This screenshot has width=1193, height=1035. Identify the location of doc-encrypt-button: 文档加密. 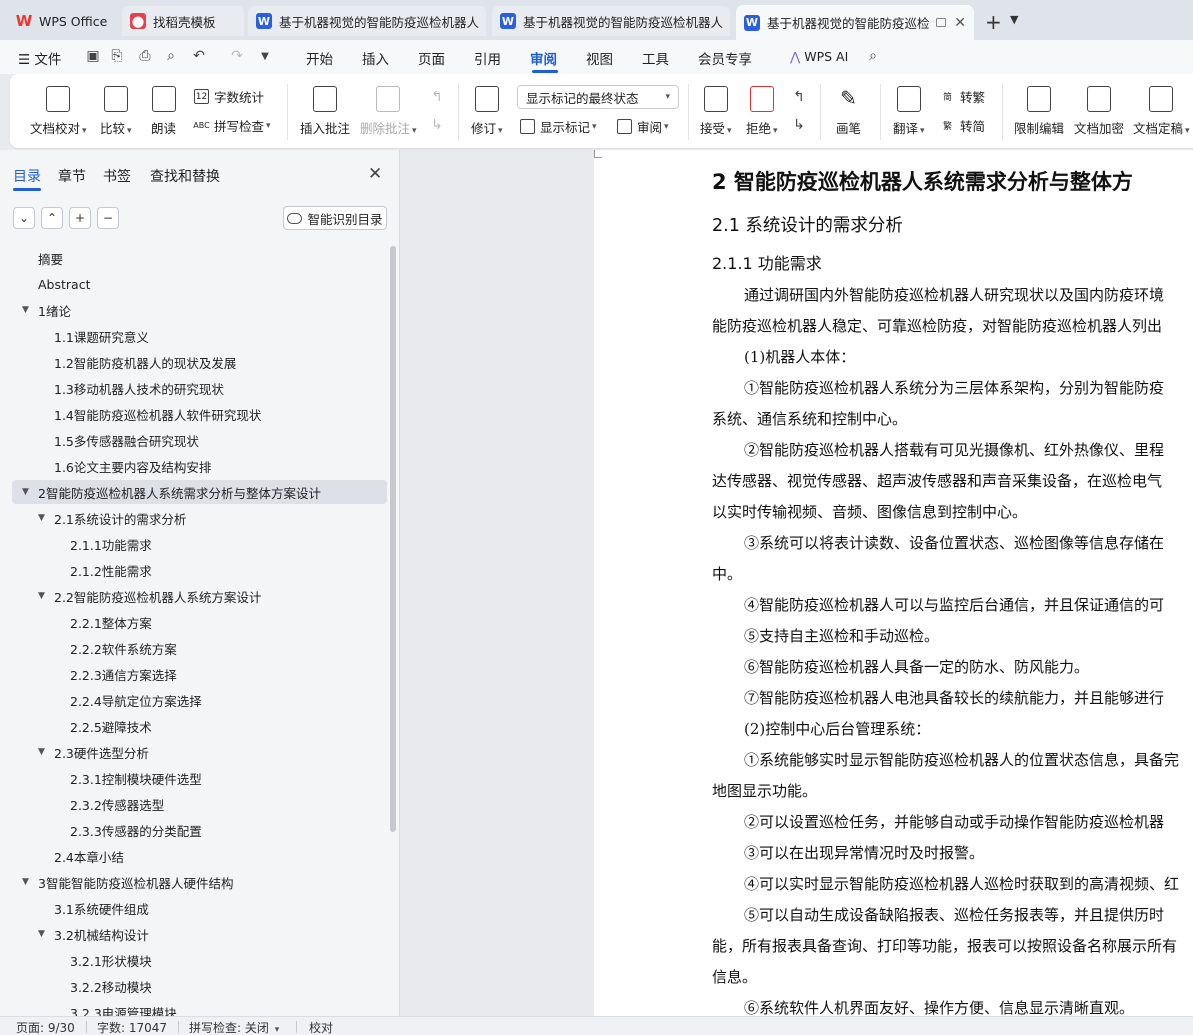
(1099, 111).